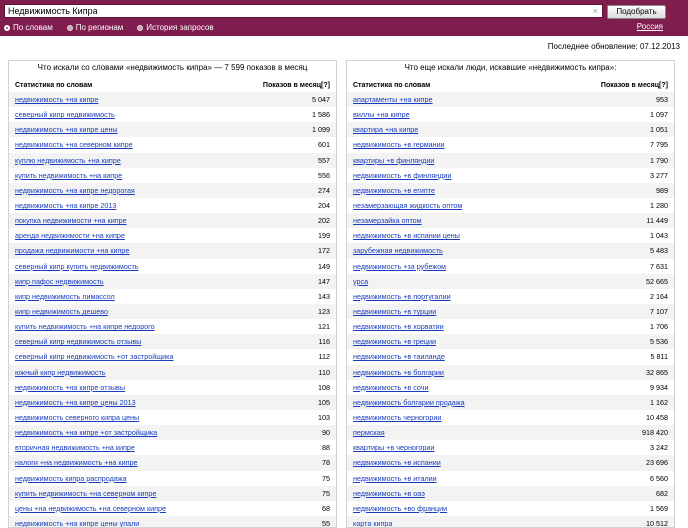 Image resolution: width=688 pixels, height=528 pixels. I want to click on col-phrase: Статистика по словам, so click(54, 85).